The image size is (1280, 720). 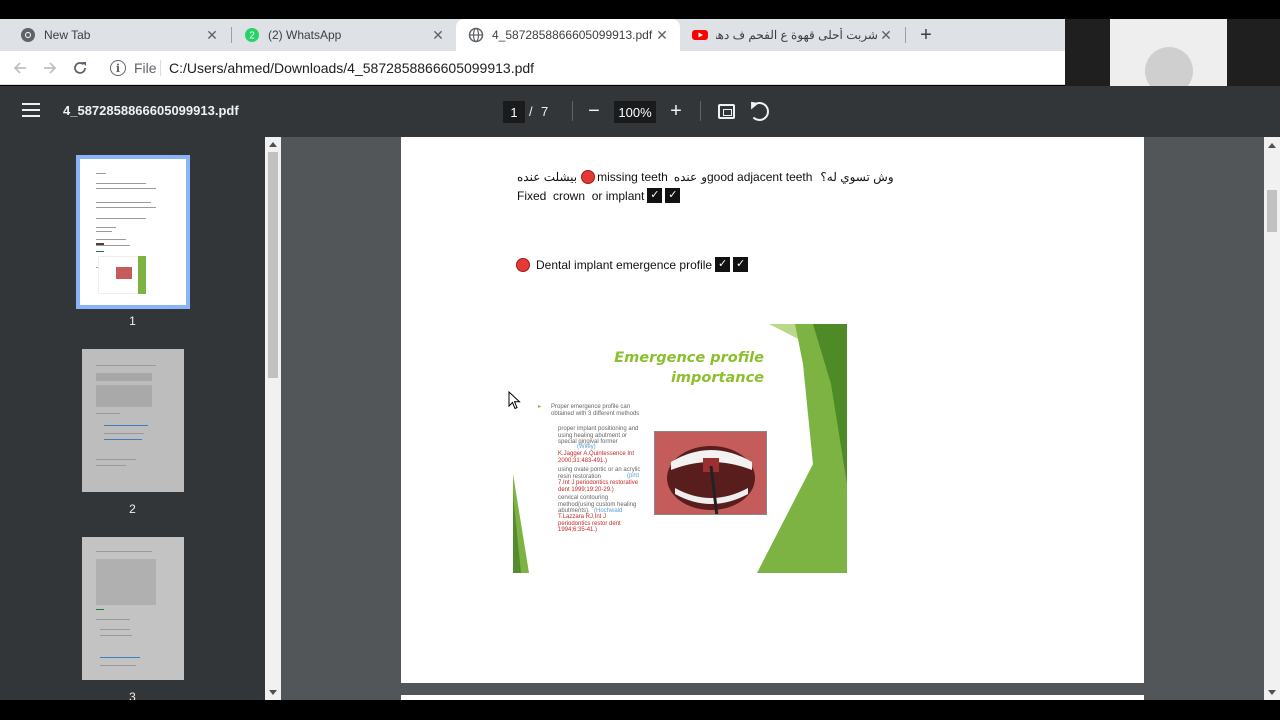 I want to click on text-line-3: Dental implant emergence profile ✓ ✓, so click(x=631, y=264).